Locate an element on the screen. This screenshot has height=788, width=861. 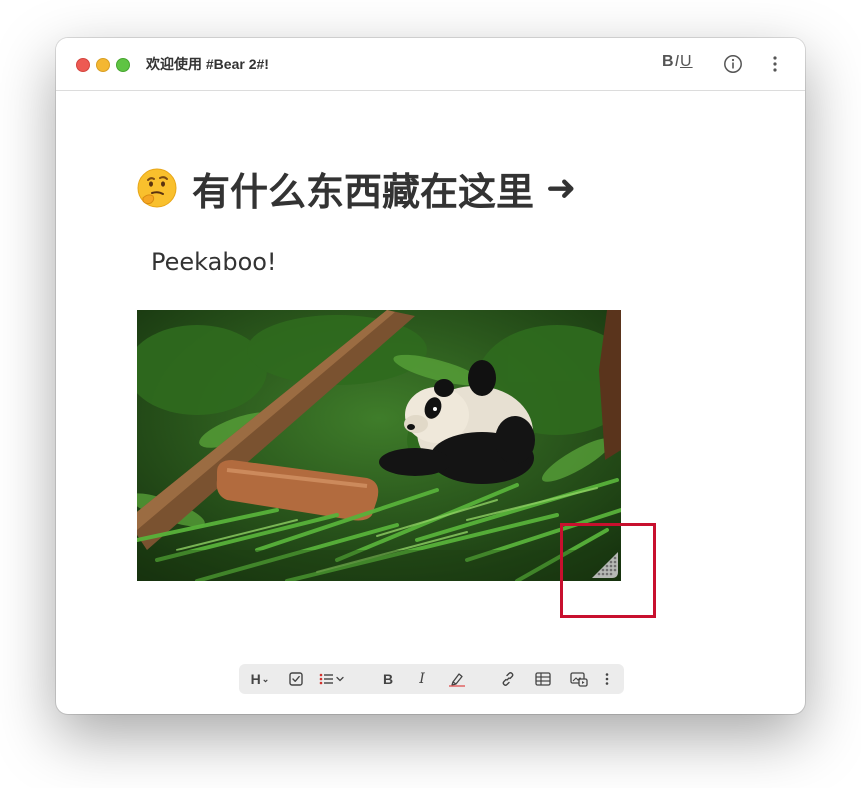
close-button is located at coordinates (83, 65).